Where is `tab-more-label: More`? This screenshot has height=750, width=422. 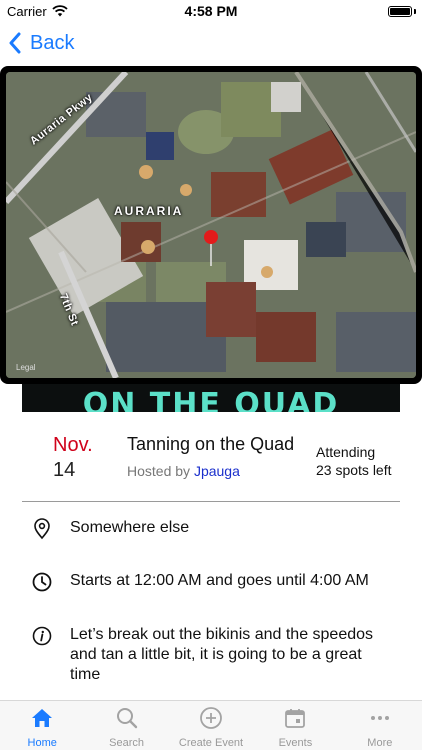
tab-more-label: More is located at coordinates (380, 743).